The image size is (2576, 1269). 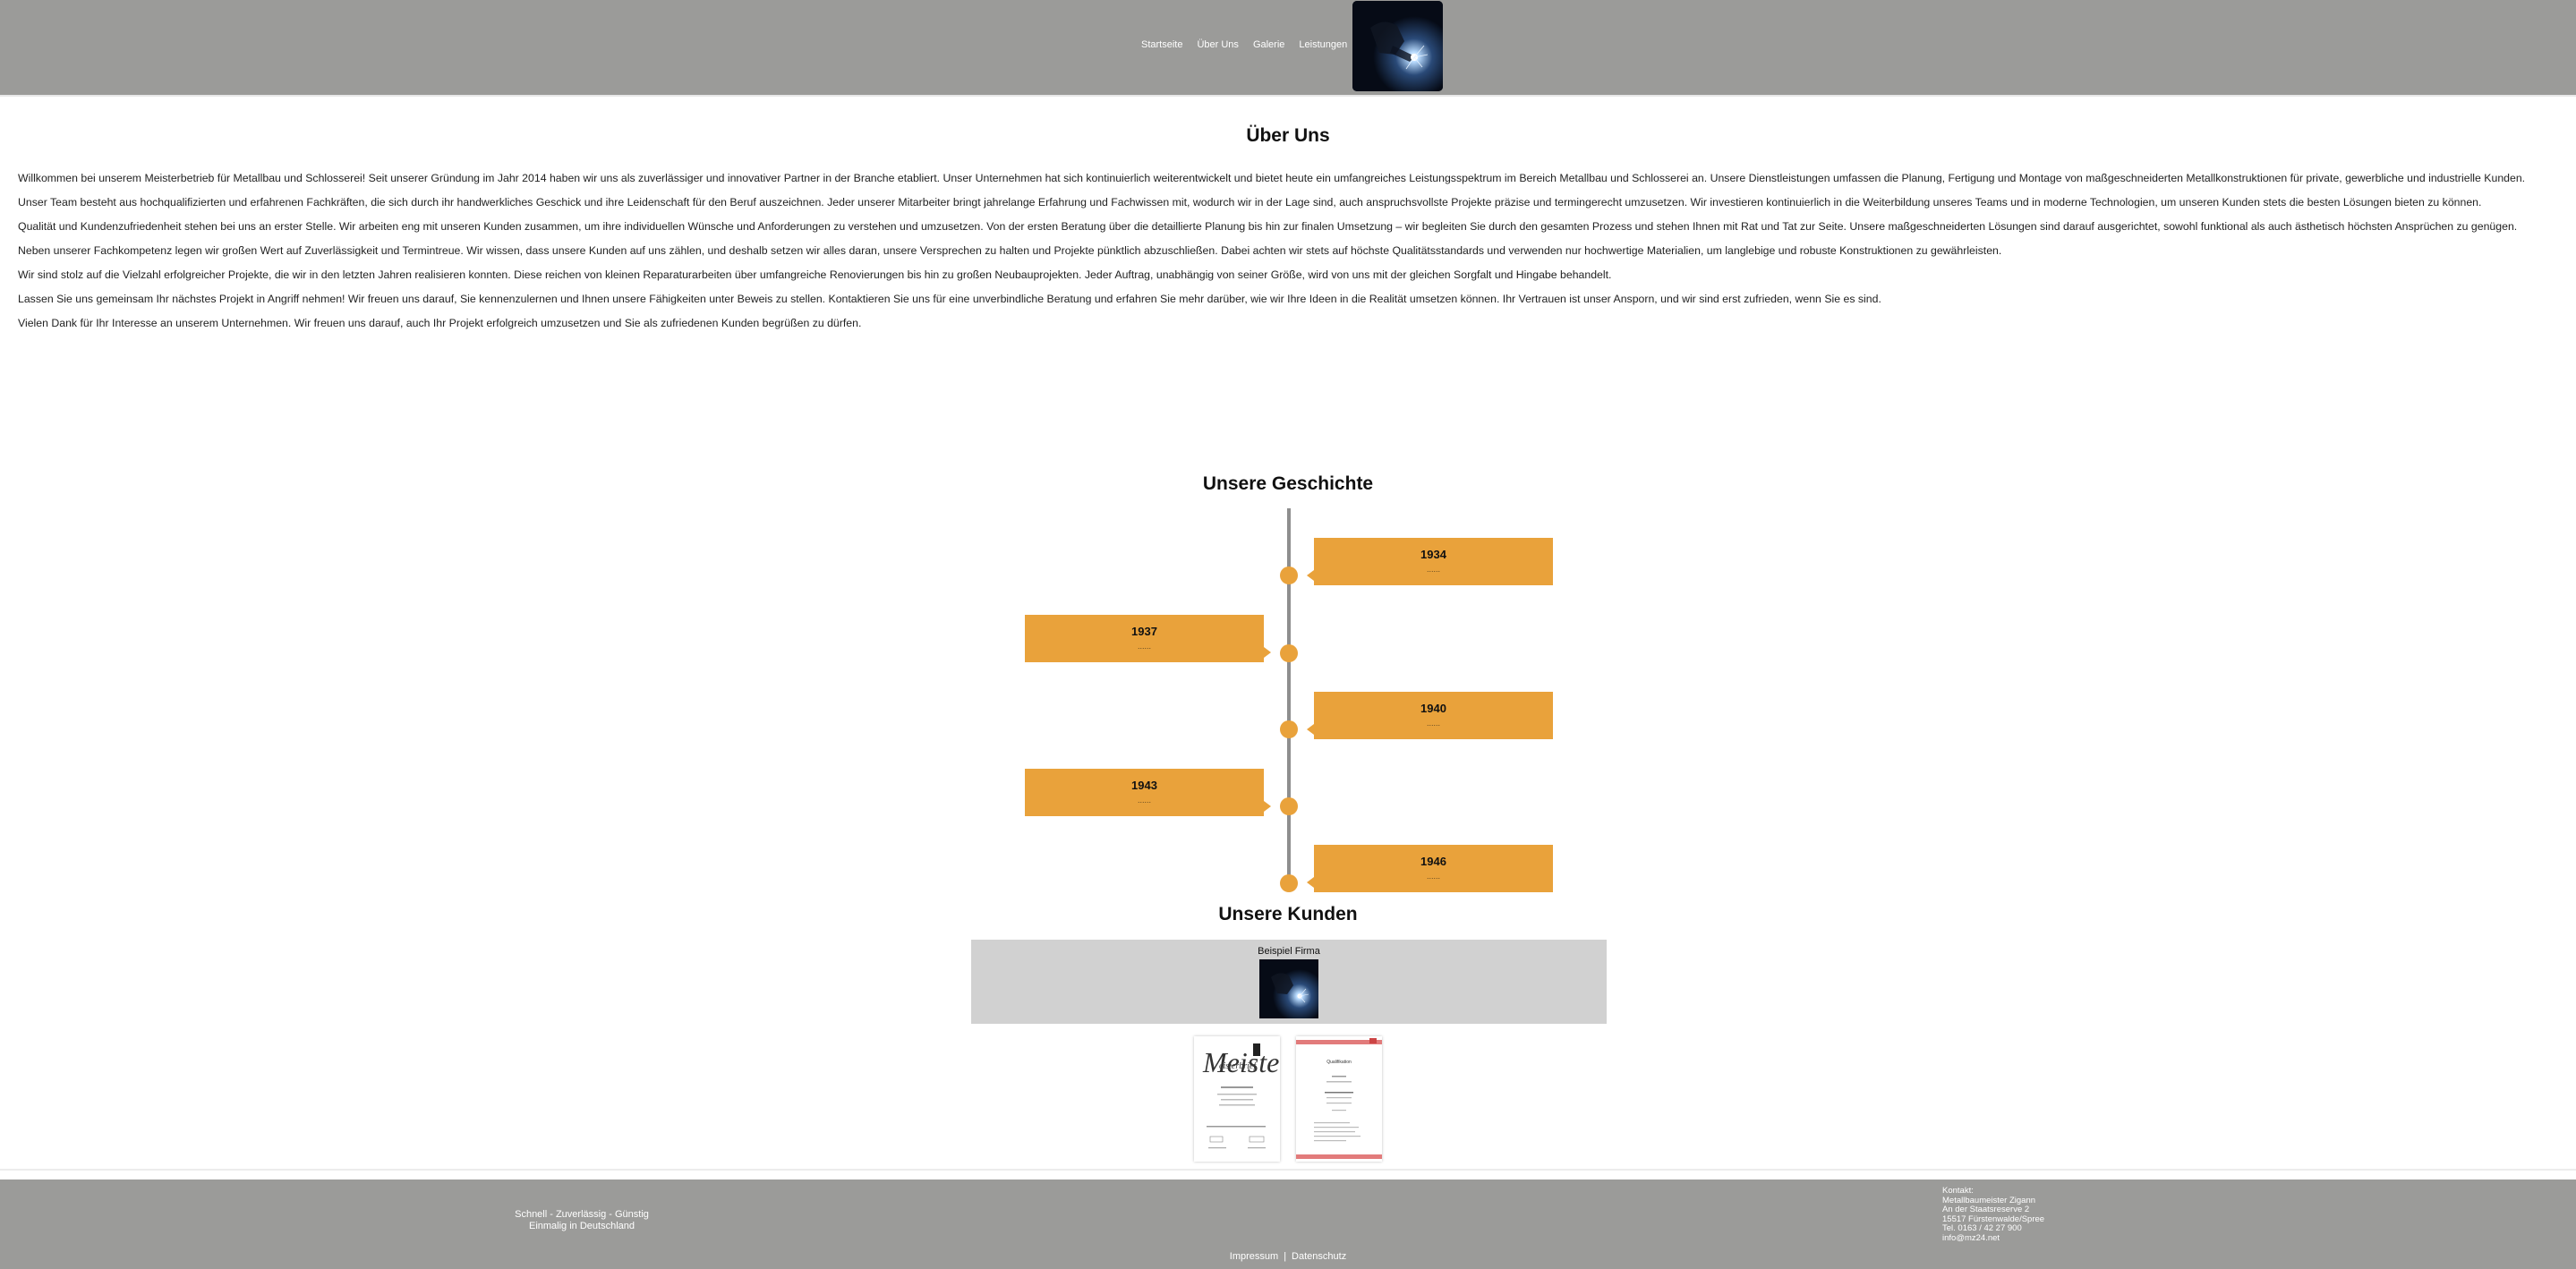 I want to click on certificate-meisterbrief: Meisterbrief eisterbrief, so click(x=1237, y=1099).